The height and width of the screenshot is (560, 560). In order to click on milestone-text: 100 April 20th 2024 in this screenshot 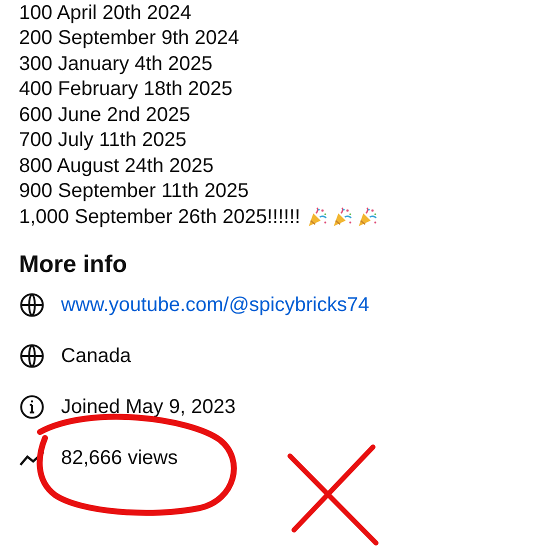, I will do `click(105, 12)`.